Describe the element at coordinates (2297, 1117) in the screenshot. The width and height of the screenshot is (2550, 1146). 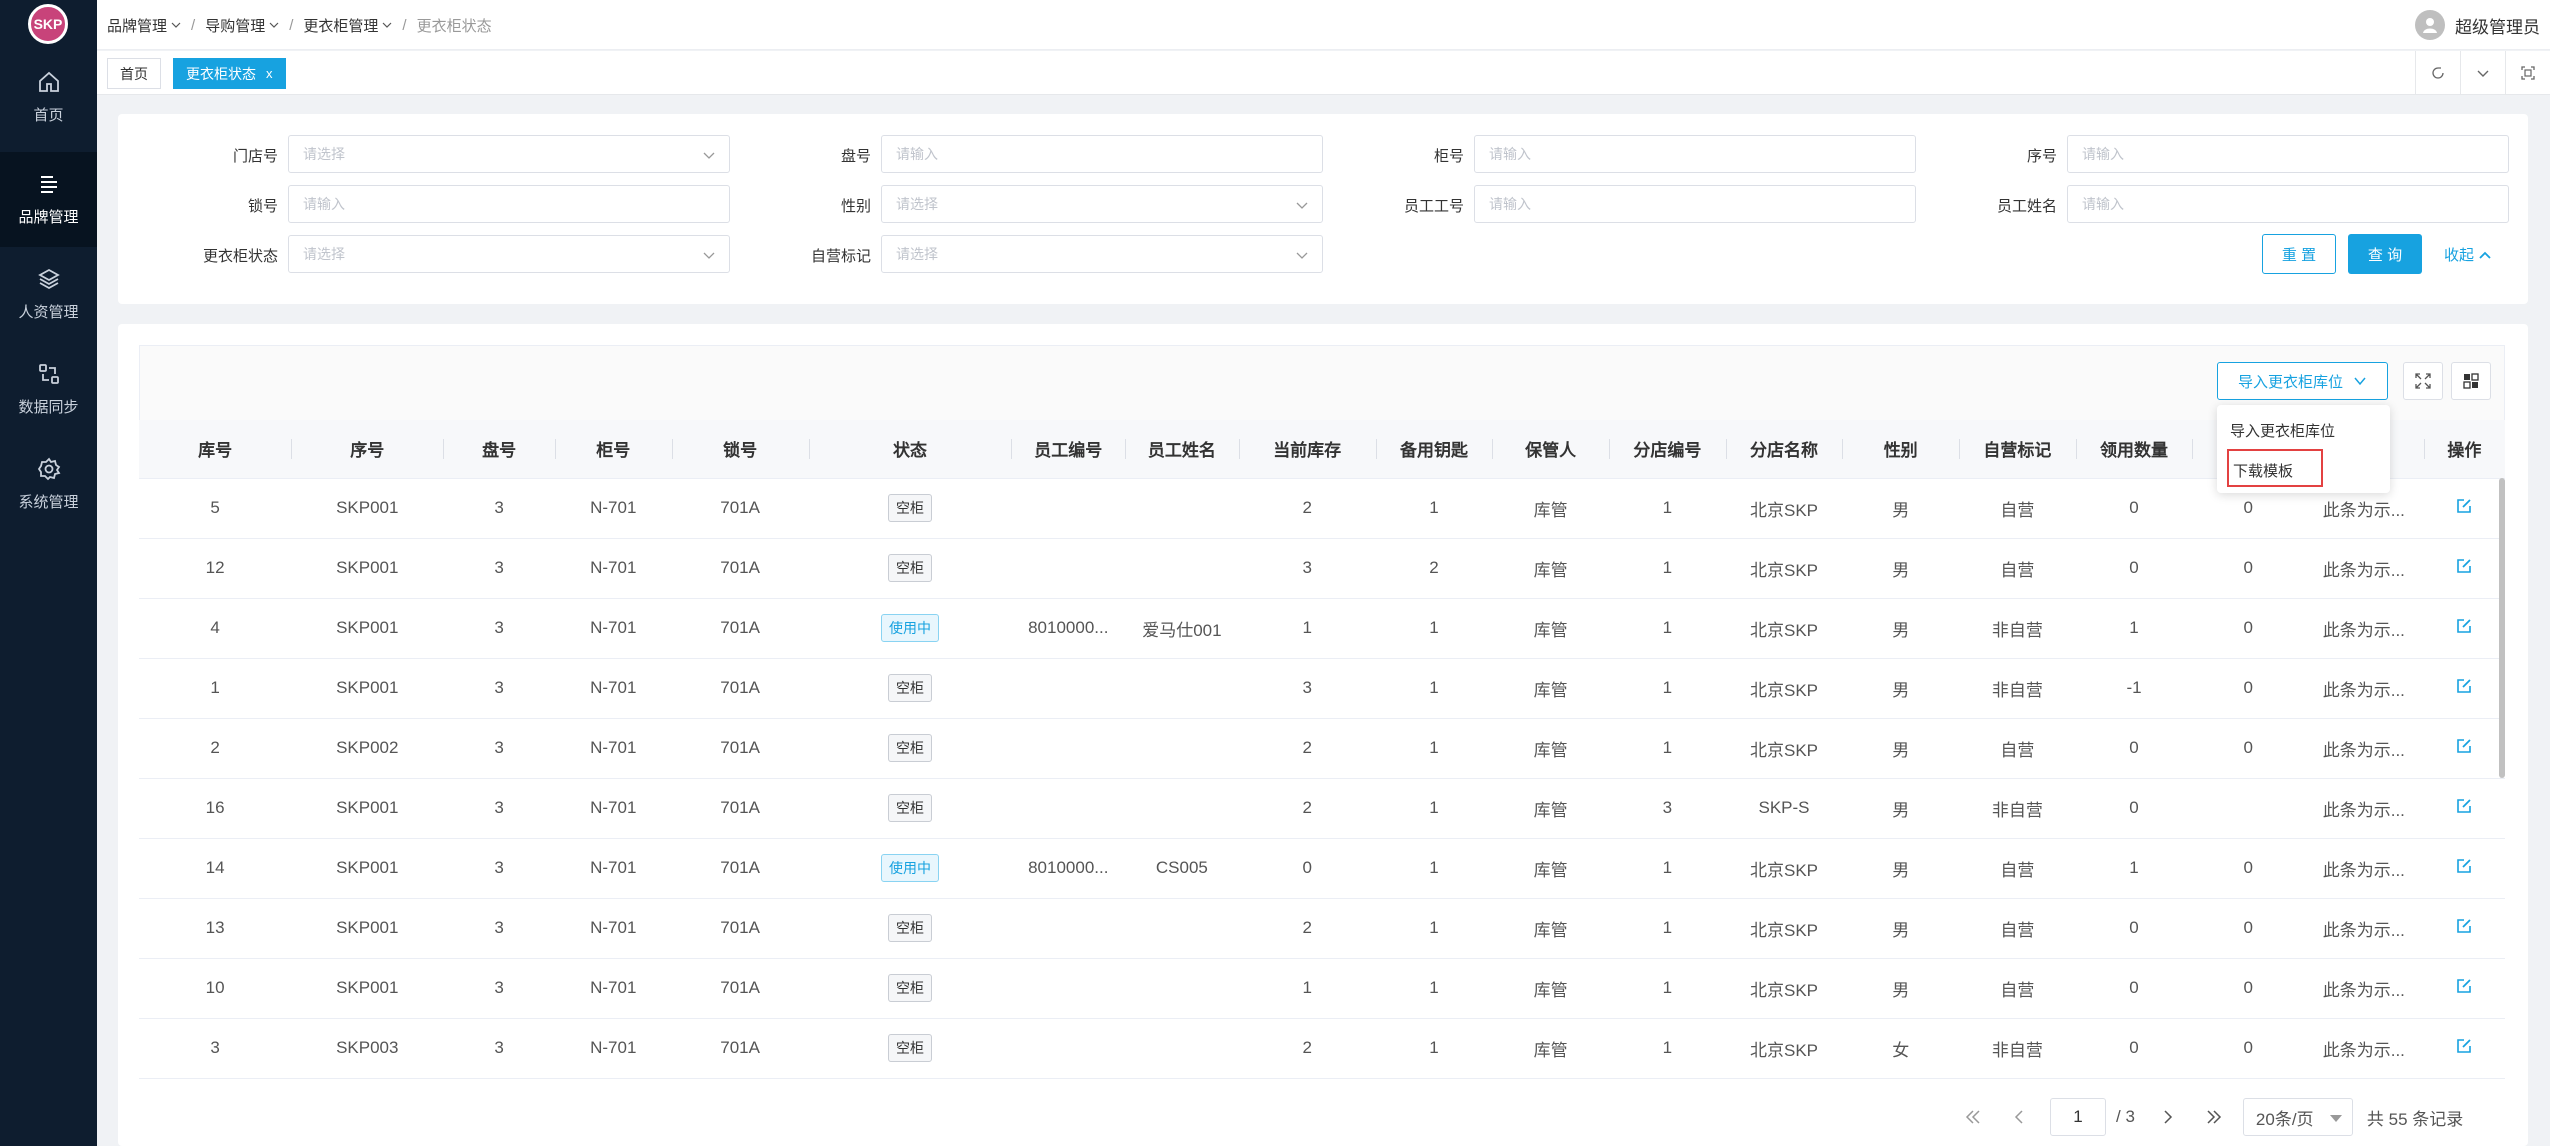
I see `page-size-select: 20条/页` at that location.